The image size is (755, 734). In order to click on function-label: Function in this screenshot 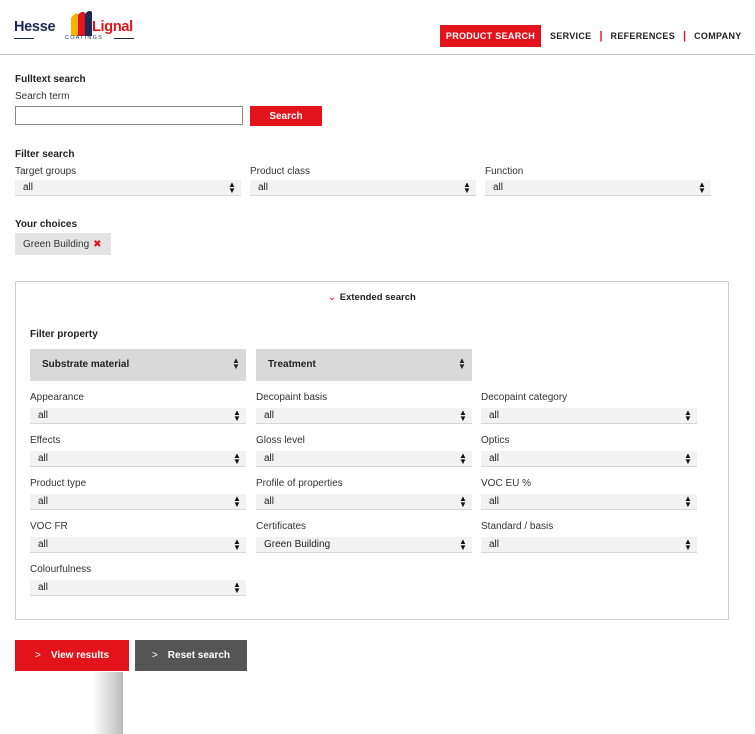, I will do `click(504, 171)`.